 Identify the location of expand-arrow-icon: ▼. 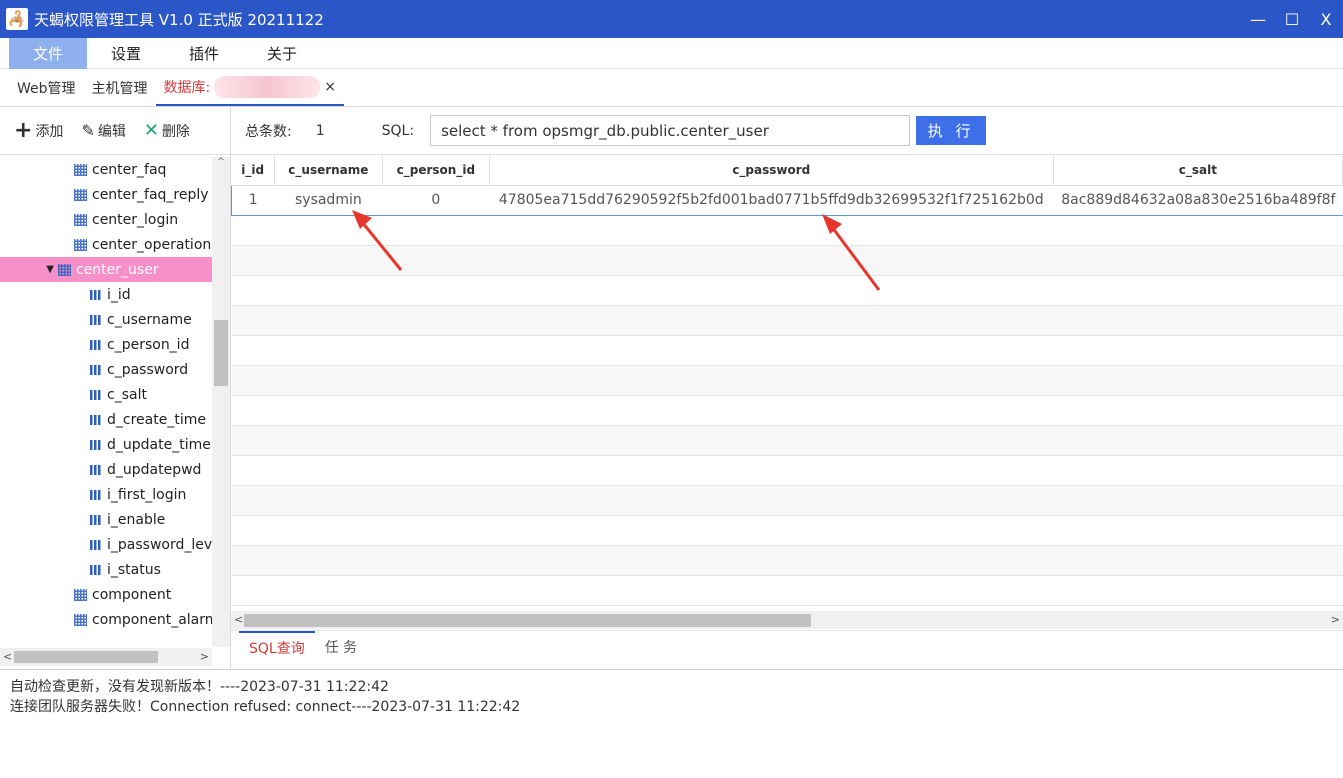
(30, 269).